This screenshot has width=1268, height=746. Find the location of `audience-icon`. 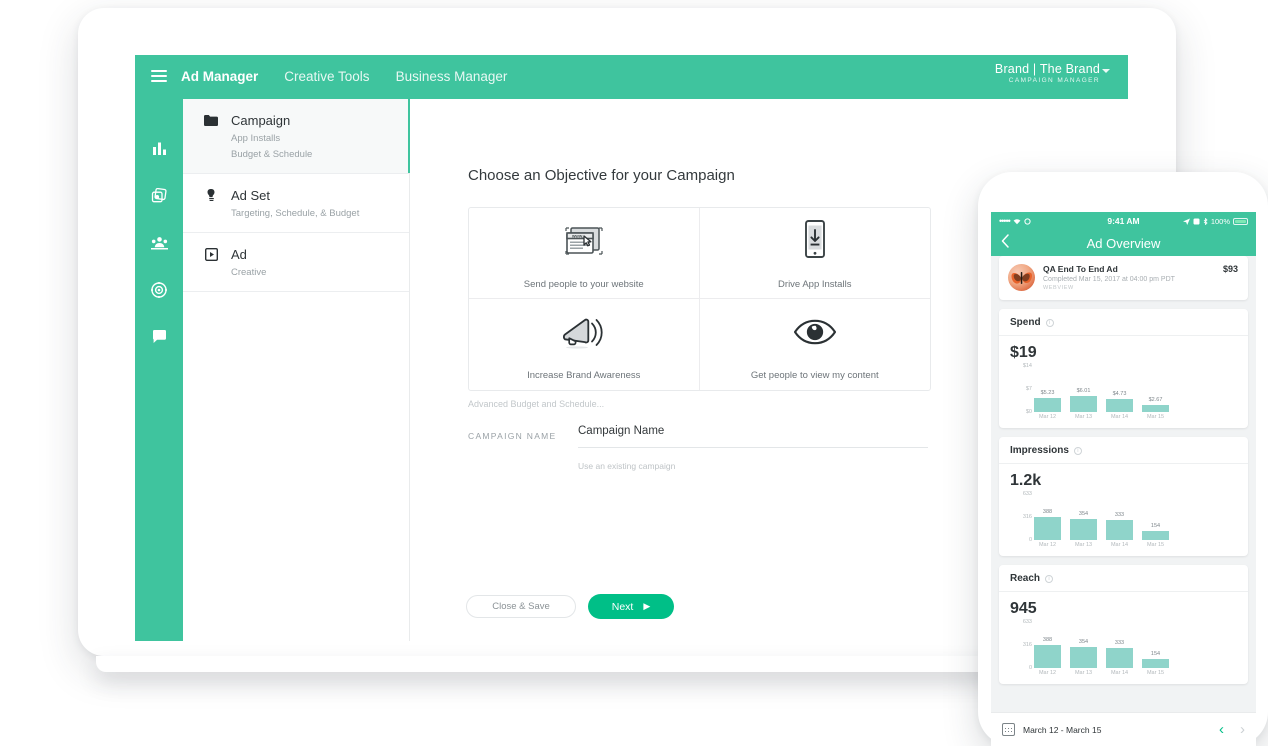

audience-icon is located at coordinates (159, 242).